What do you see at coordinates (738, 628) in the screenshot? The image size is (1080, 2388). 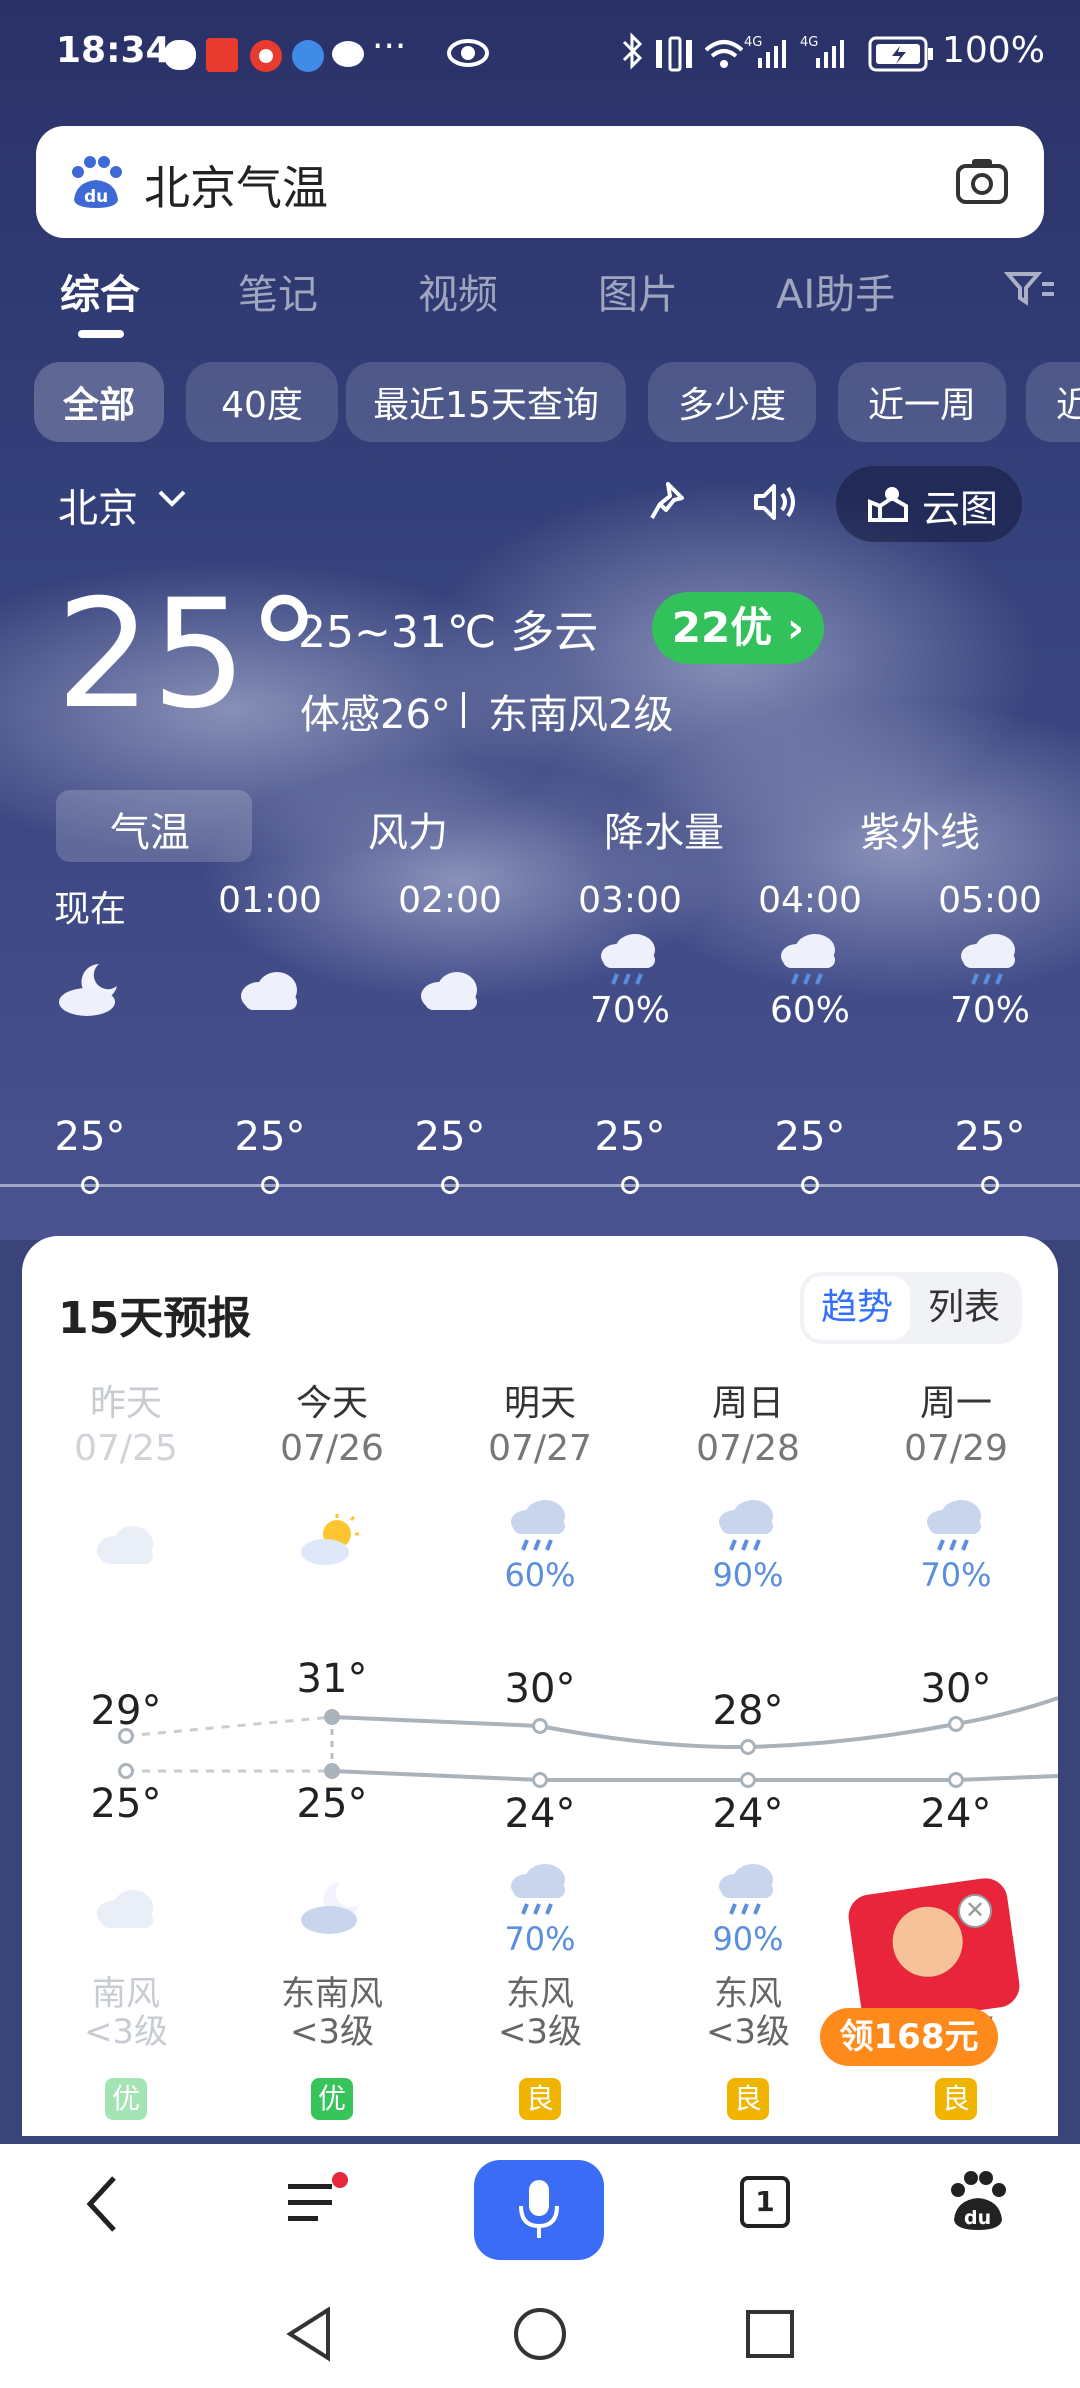 I see `aqi-badge: 22优 ›` at bounding box center [738, 628].